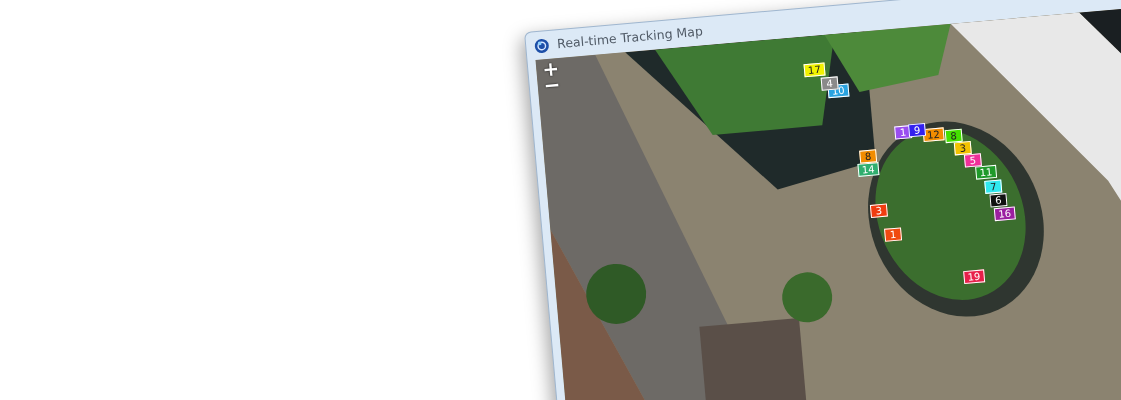 The height and width of the screenshot is (400, 1121). I want to click on map-marker: 16, so click(1004, 214).